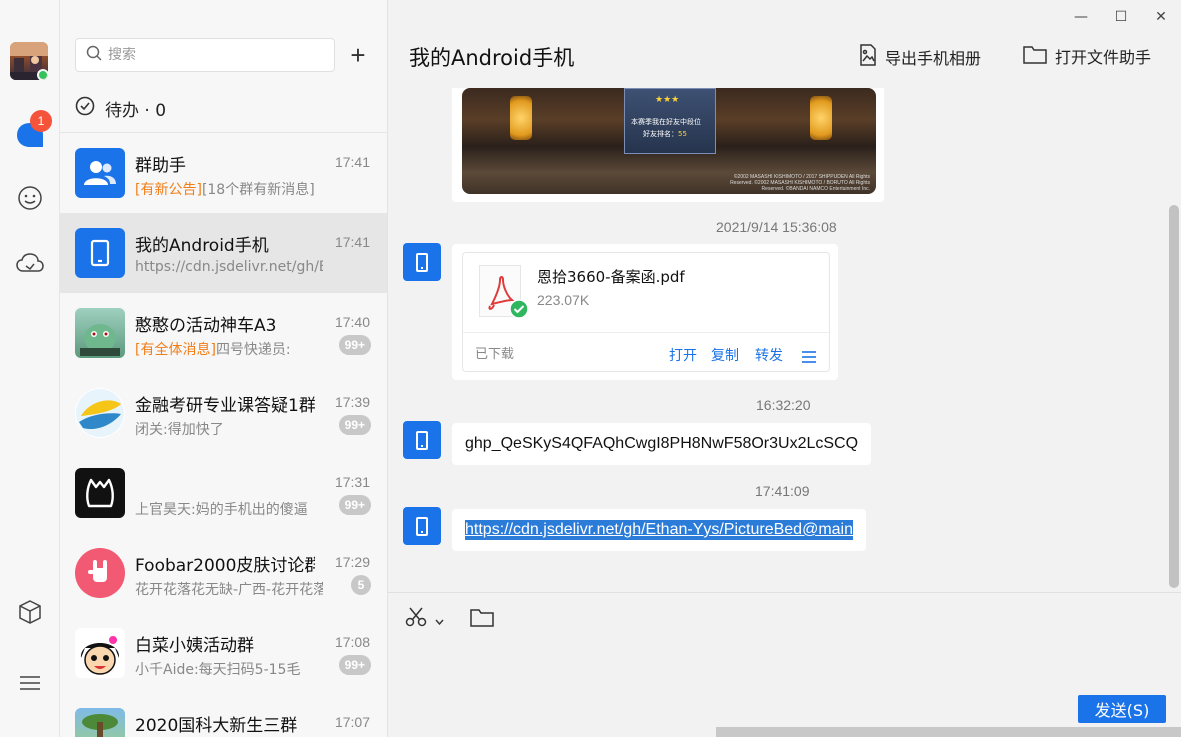  I want to click on conversation-preview: https://cdn.jsdelivr.net/gh/Eth, so click(229, 267).